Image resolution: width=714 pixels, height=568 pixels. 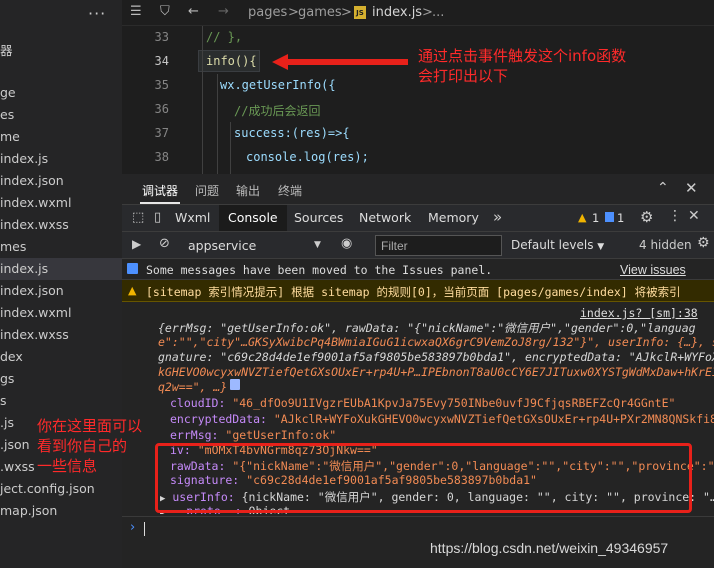 What do you see at coordinates (267, 12) in the screenshot?
I see `breadcrumb-pages: pages` at bounding box center [267, 12].